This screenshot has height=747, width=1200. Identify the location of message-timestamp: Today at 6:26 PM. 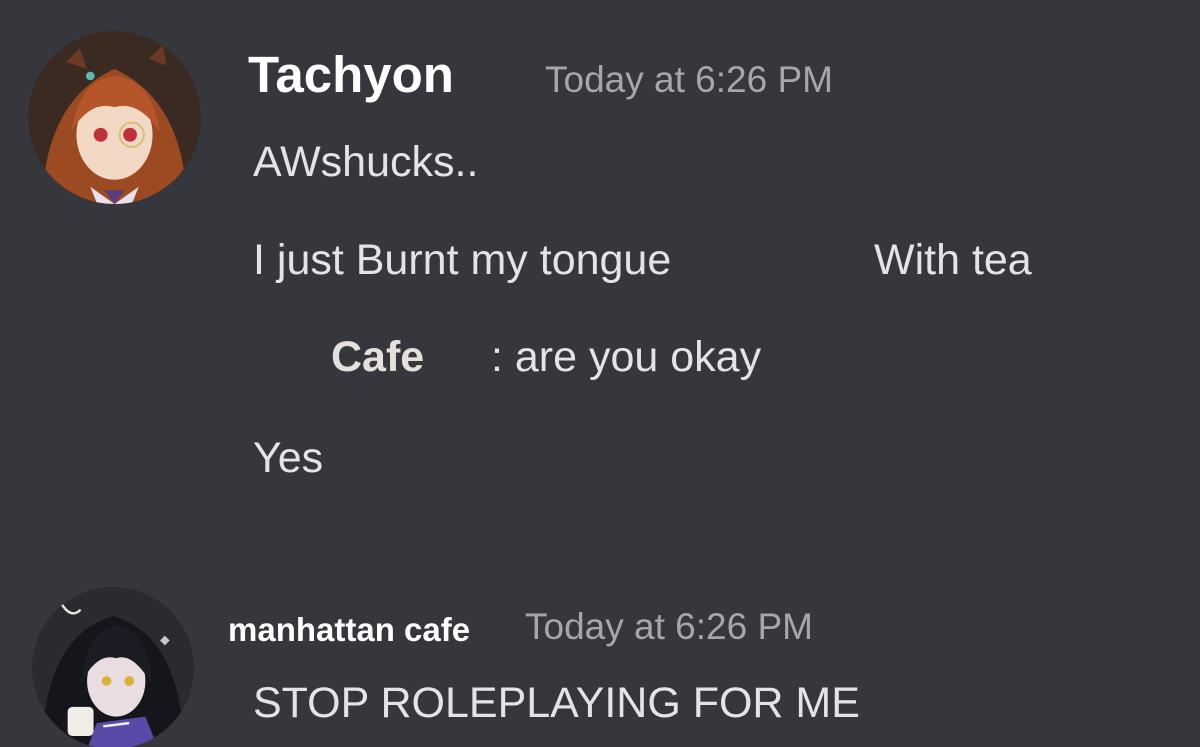
(669, 626).